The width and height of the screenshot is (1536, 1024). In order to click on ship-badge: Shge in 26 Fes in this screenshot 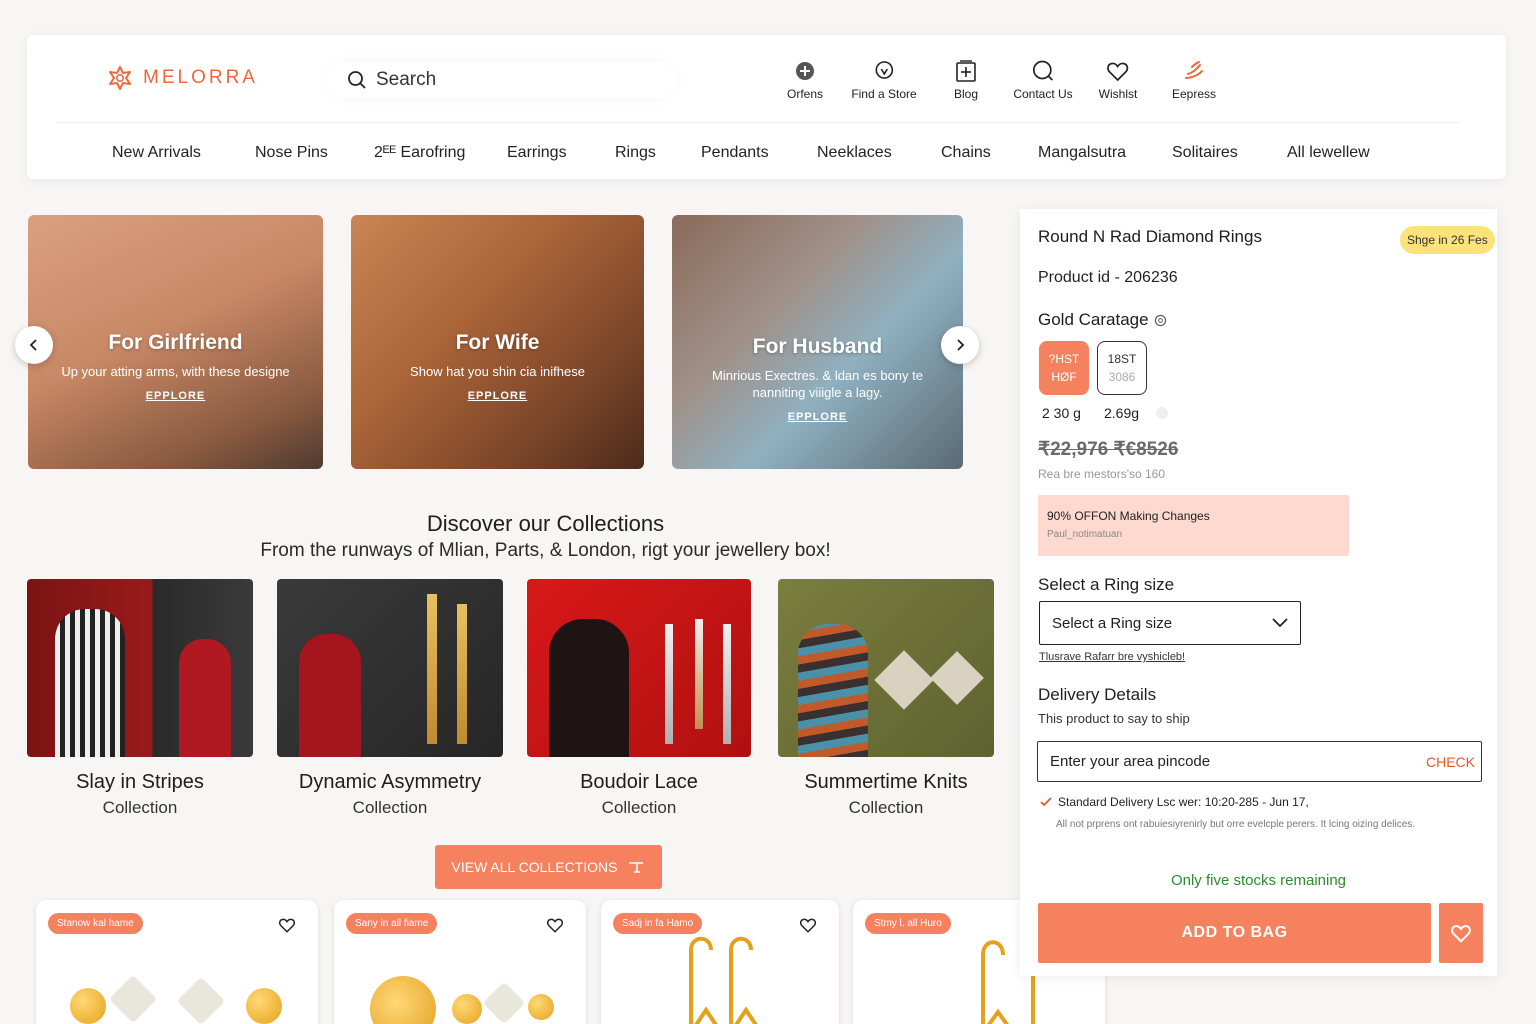, I will do `click(1447, 240)`.